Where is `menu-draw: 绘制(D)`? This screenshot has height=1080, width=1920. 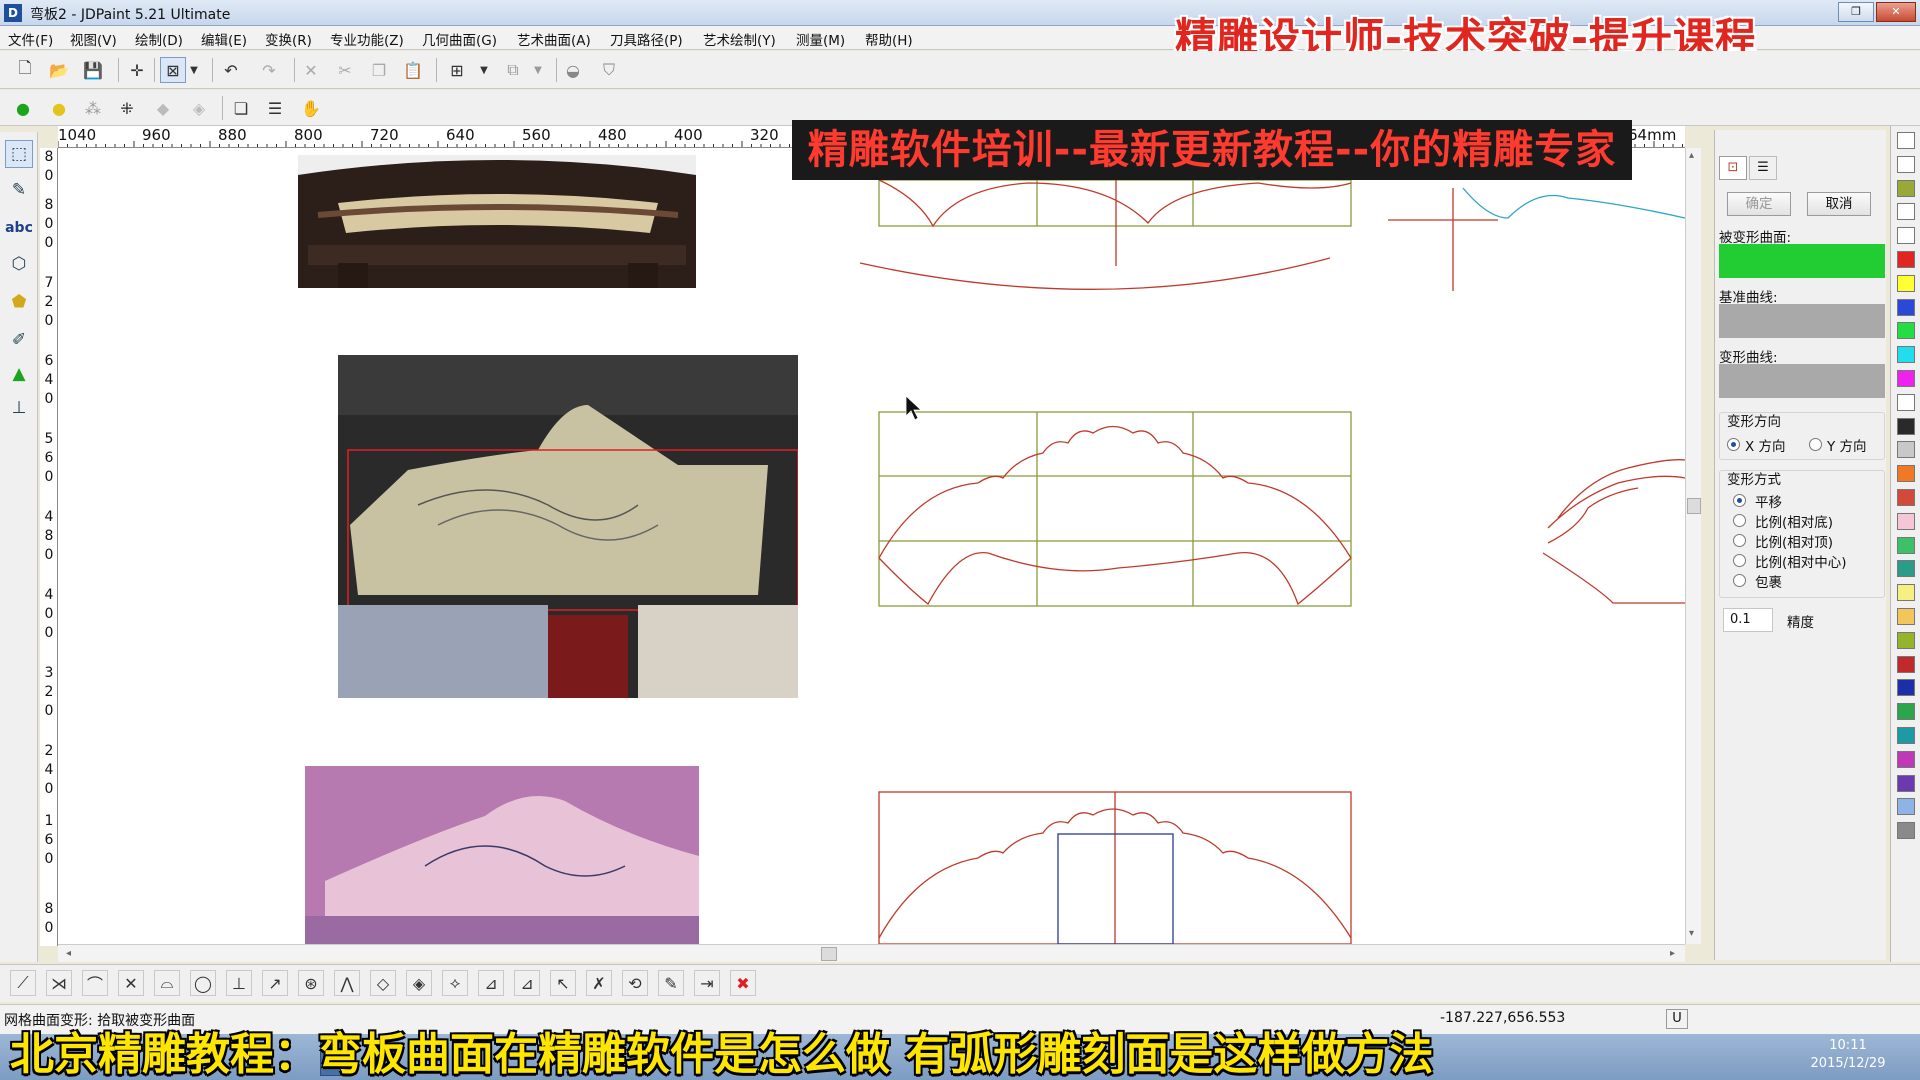 menu-draw: 绘制(D) is located at coordinates (159, 39).